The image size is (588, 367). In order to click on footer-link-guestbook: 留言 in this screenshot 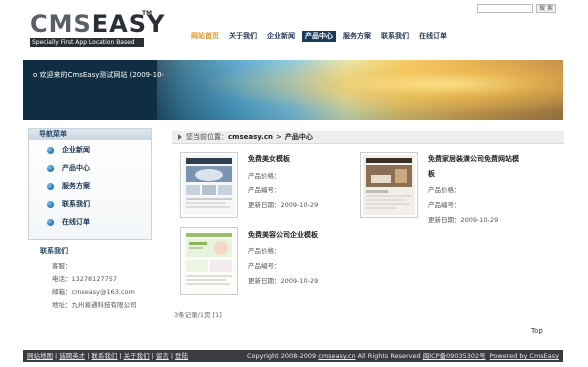, I will do `click(162, 356)`.